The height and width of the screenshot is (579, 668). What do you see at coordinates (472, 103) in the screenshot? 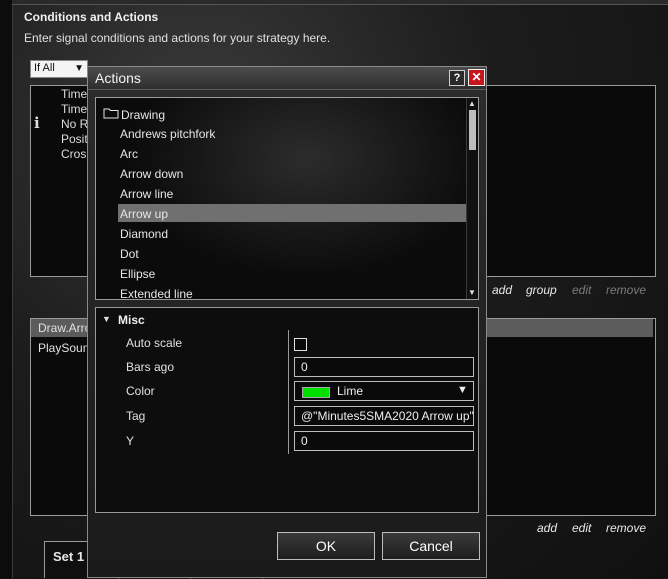
I see `scroll-up-icon: ▲` at bounding box center [472, 103].